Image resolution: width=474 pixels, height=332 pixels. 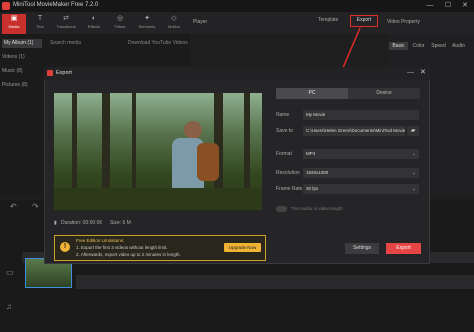 I want to click on size-text: Size: 6 M, so click(x=120, y=223).